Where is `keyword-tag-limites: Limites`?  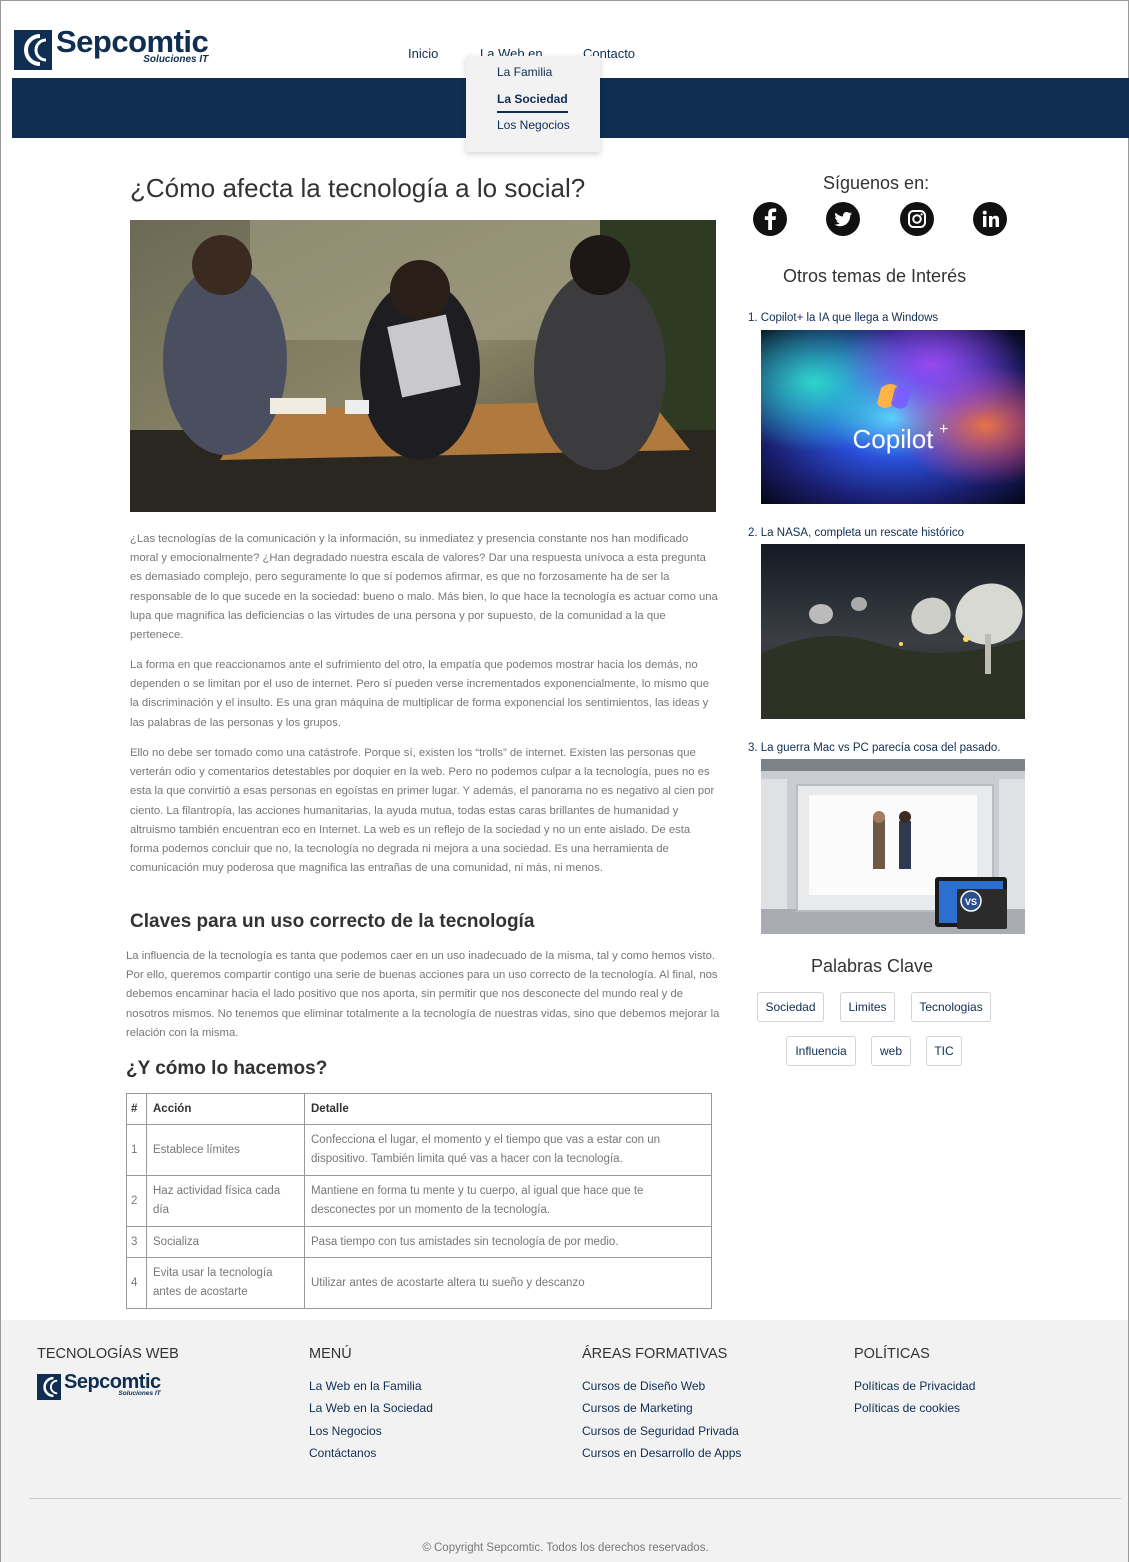
keyword-tag-limites: Limites is located at coordinates (867, 1007).